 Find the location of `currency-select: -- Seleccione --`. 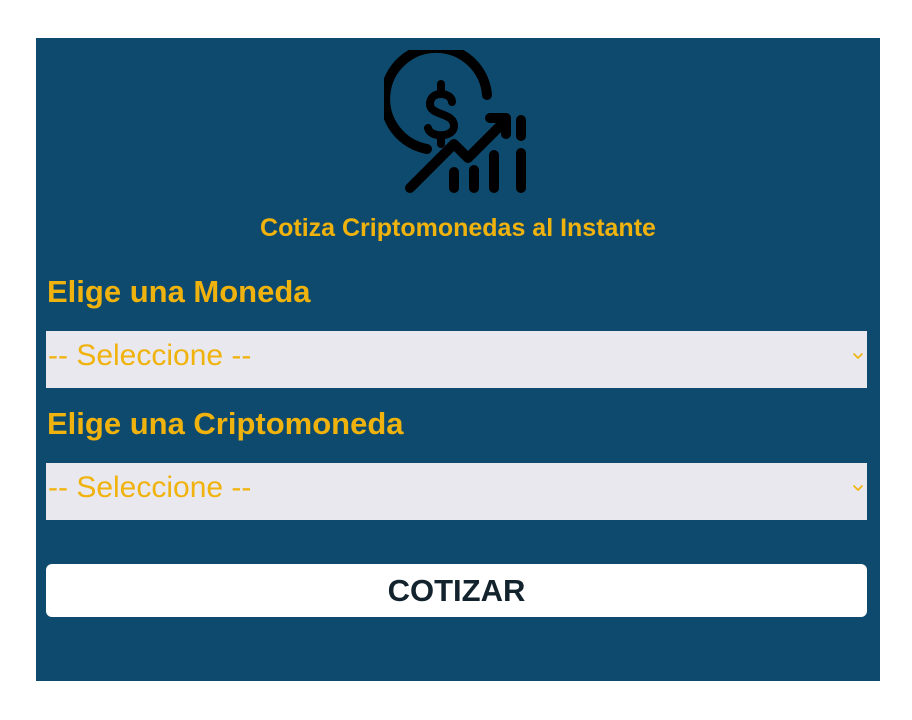

currency-select: -- Seleccione -- is located at coordinates (456, 359).